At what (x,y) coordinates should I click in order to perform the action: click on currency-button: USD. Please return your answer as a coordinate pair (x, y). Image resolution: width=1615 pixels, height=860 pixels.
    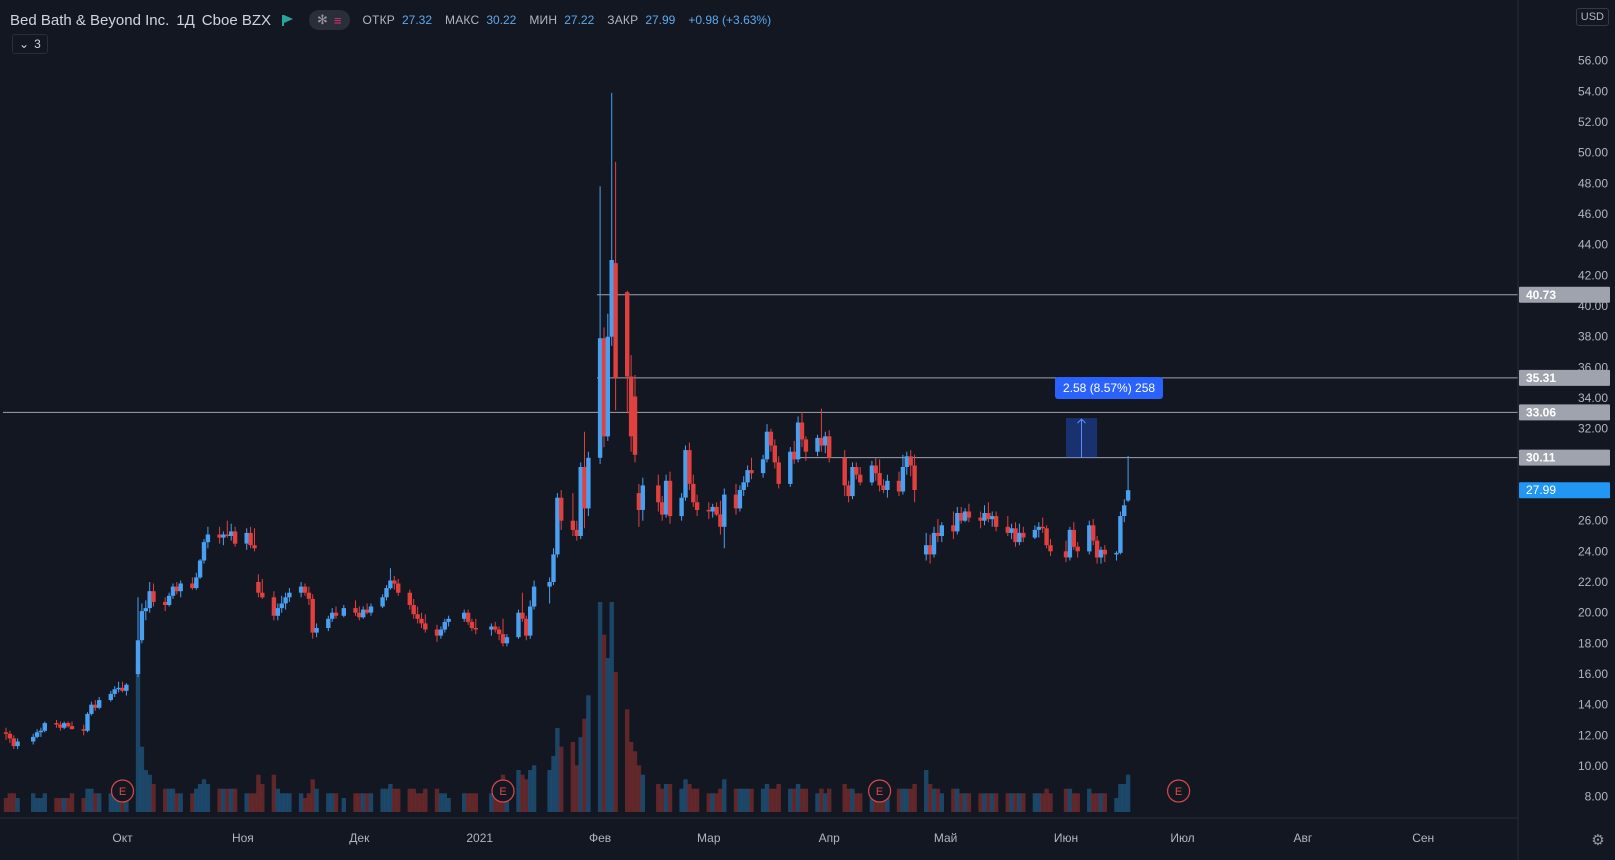
    Looking at the image, I should click on (1592, 17).